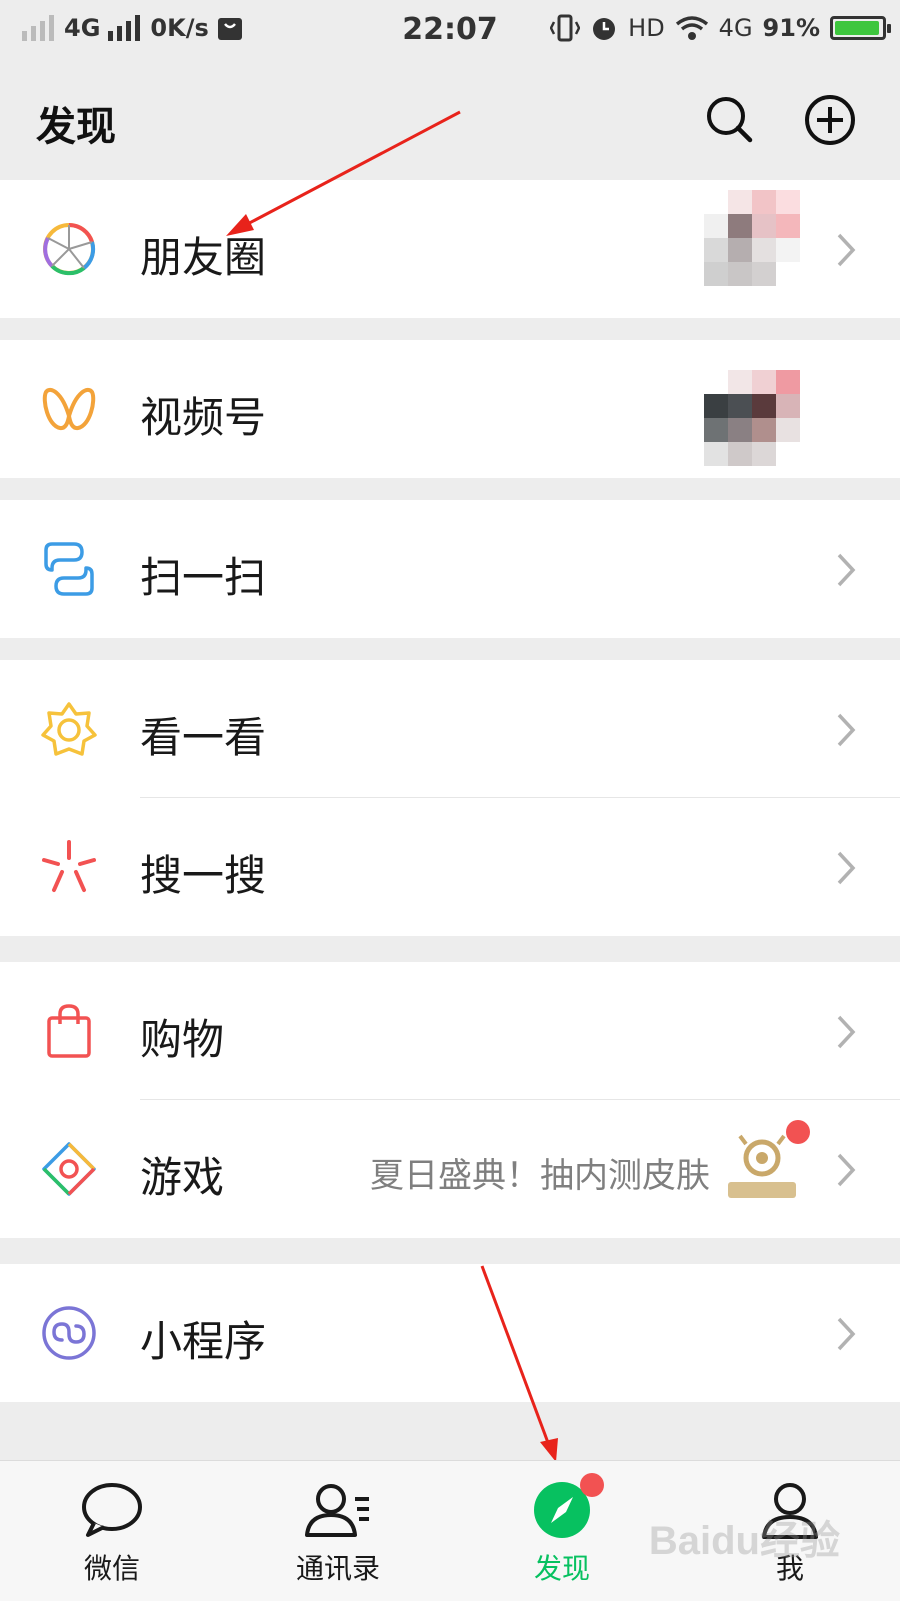  Describe the element at coordinates (691, 28) in the screenshot. I see `wifi-icon` at that location.